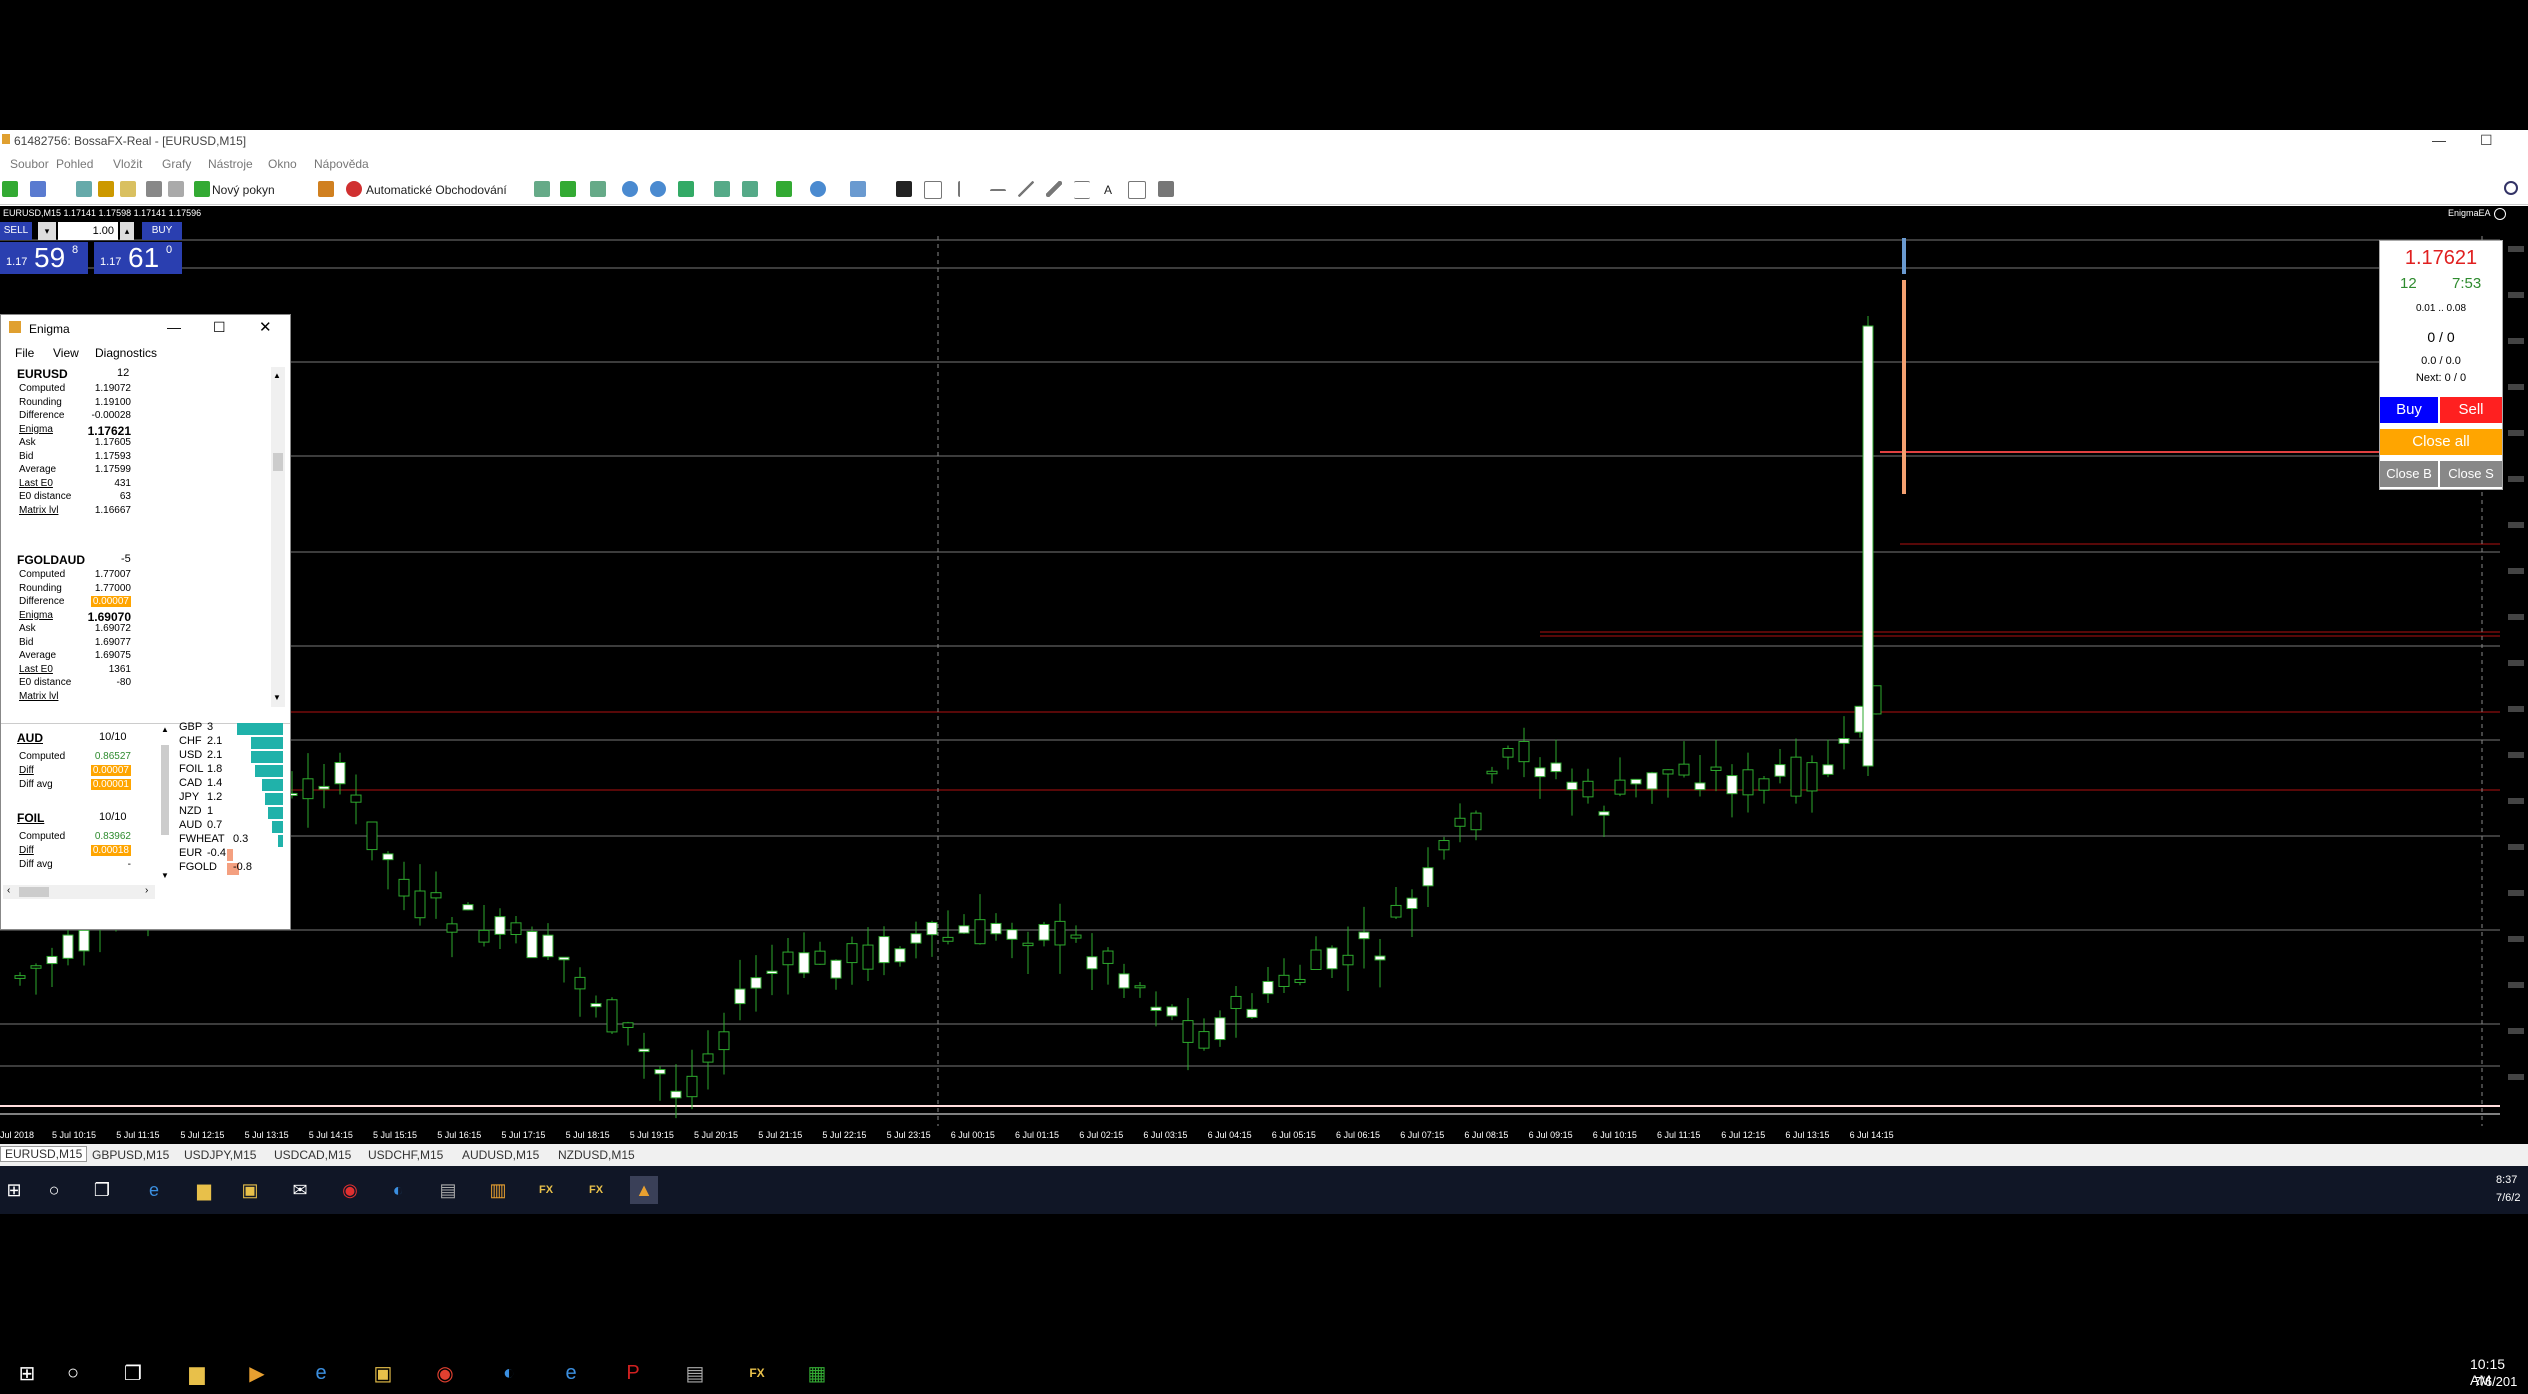  I want to click on hscroll-left-icon: ‹, so click(8, 890).